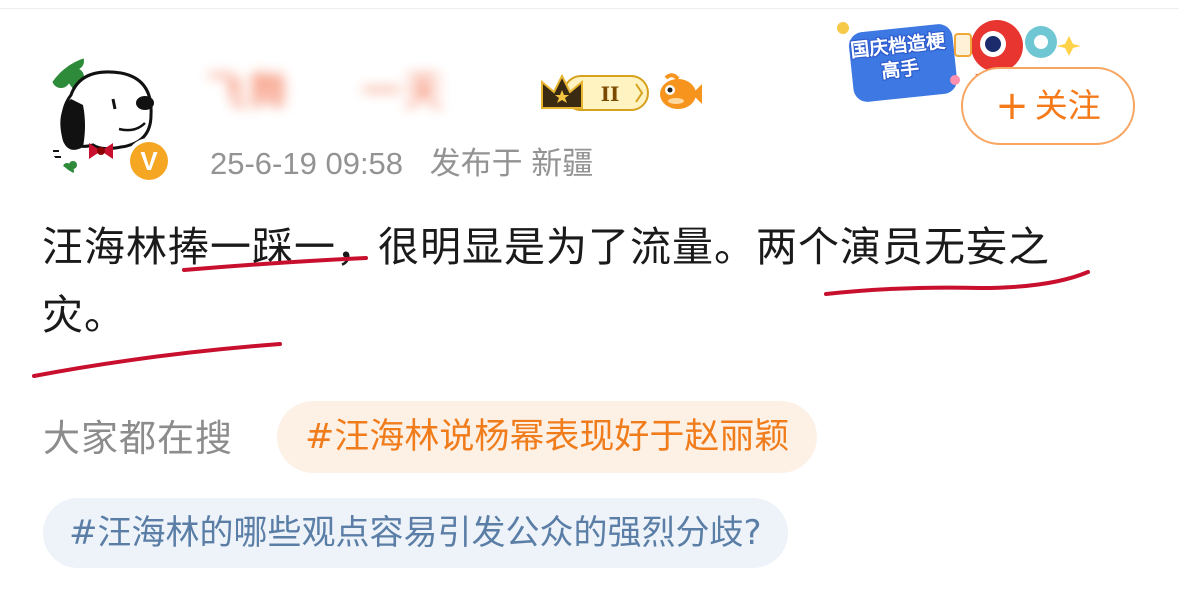 The image size is (1179, 595). Describe the element at coordinates (610, 94) in the screenshot. I see `level-badge-text: II` at that location.